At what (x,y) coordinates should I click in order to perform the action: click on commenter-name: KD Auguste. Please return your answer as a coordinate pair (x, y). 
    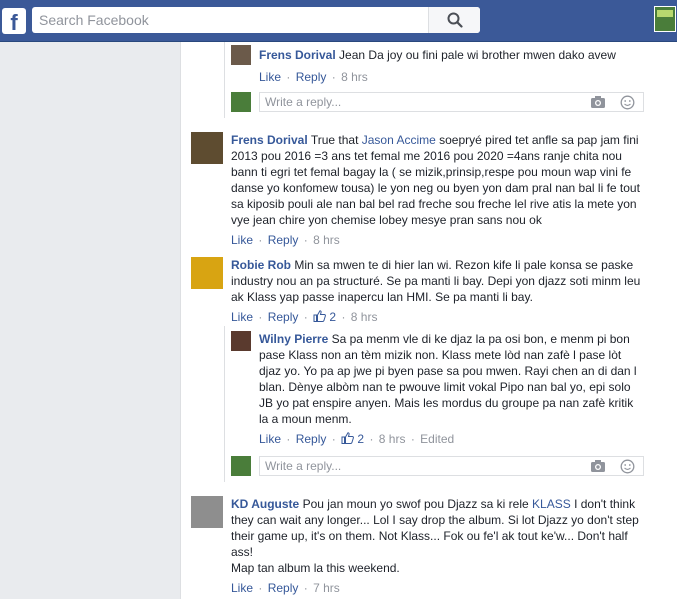
    Looking at the image, I should click on (265, 504).